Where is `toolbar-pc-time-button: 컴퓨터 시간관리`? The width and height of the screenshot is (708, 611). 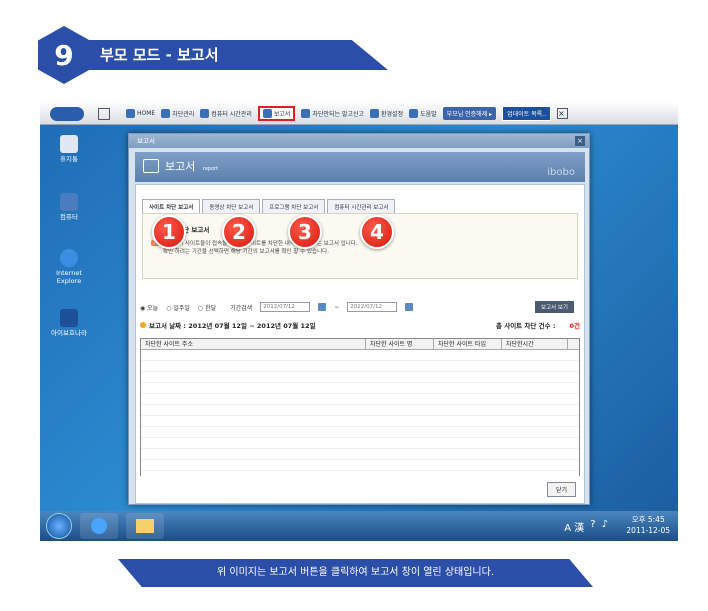
toolbar-pc-time-button: 컴퓨터 시간관리 is located at coordinates (226, 113).